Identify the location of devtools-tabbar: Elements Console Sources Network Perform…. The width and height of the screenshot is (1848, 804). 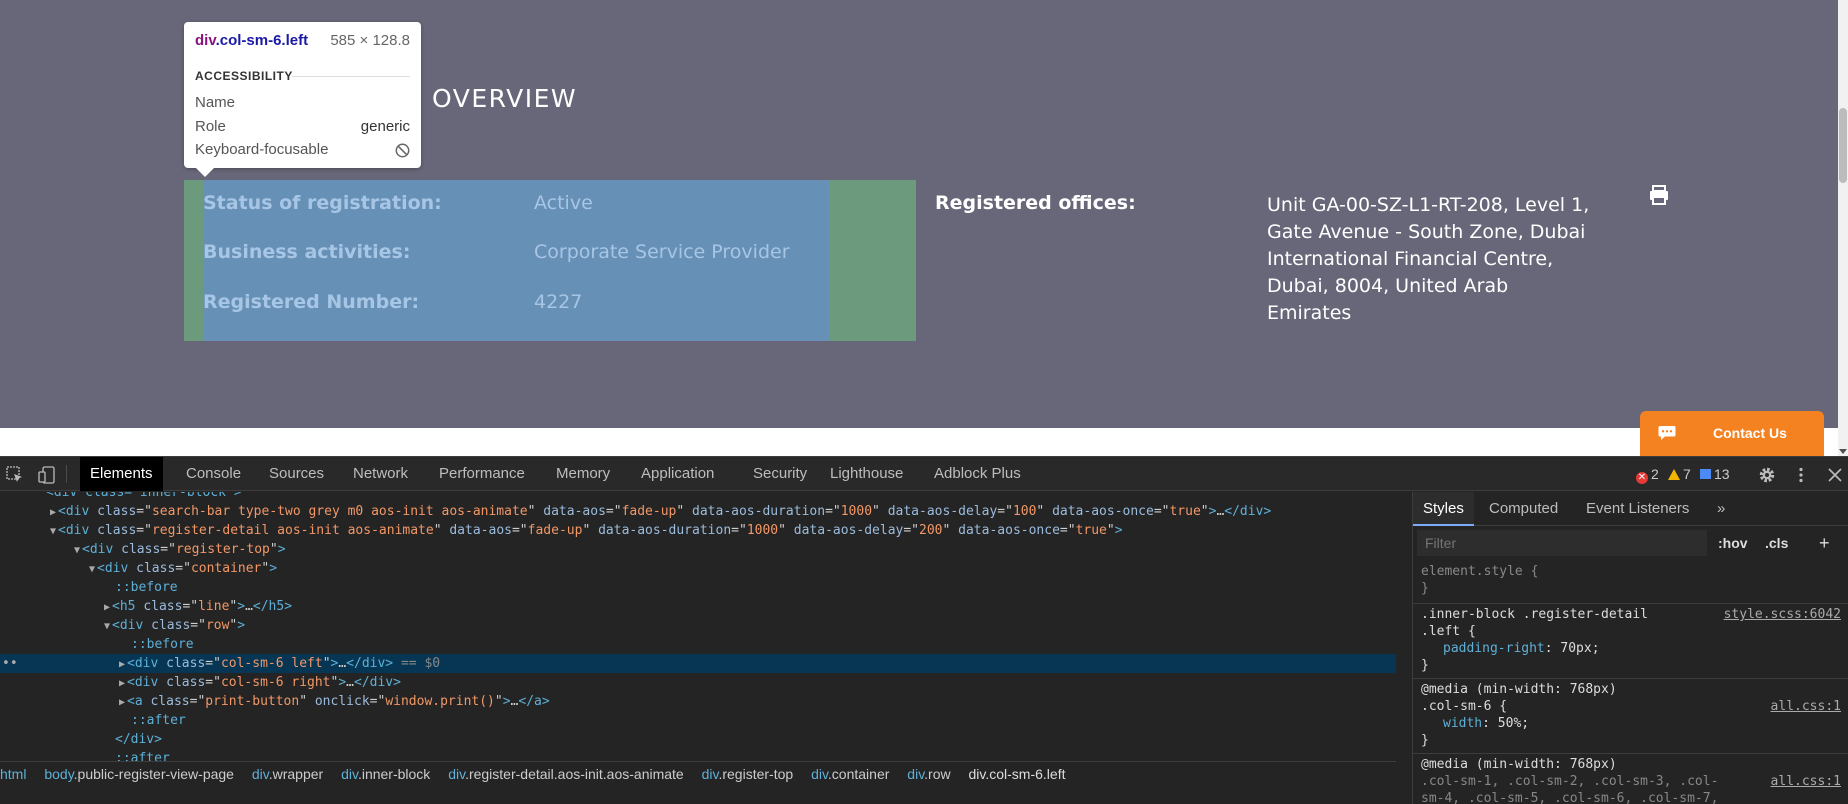
(924, 474).